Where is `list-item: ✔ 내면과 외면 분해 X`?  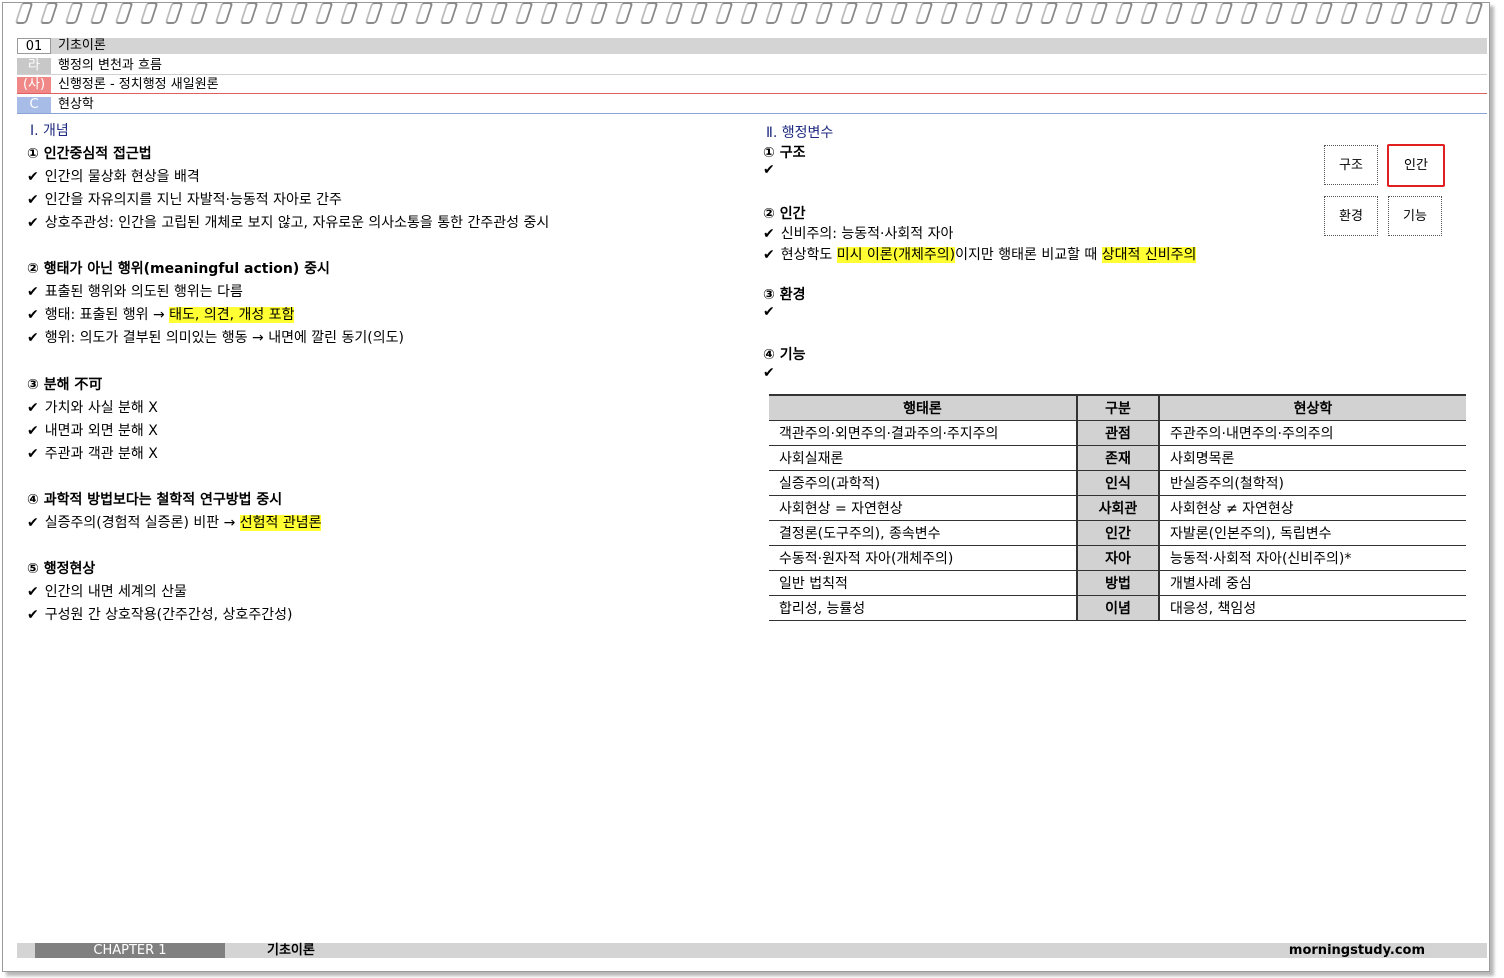 list-item: ✔ 내면과 외면 분해 X is located at coordinates (92, 431).